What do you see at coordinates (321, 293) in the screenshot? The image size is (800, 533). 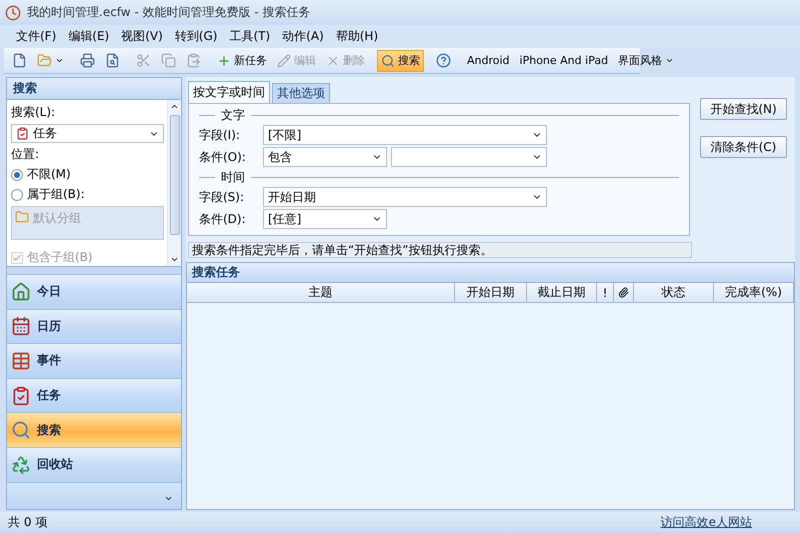 I see `column-header: 主题` at bounding box center [321, 293].